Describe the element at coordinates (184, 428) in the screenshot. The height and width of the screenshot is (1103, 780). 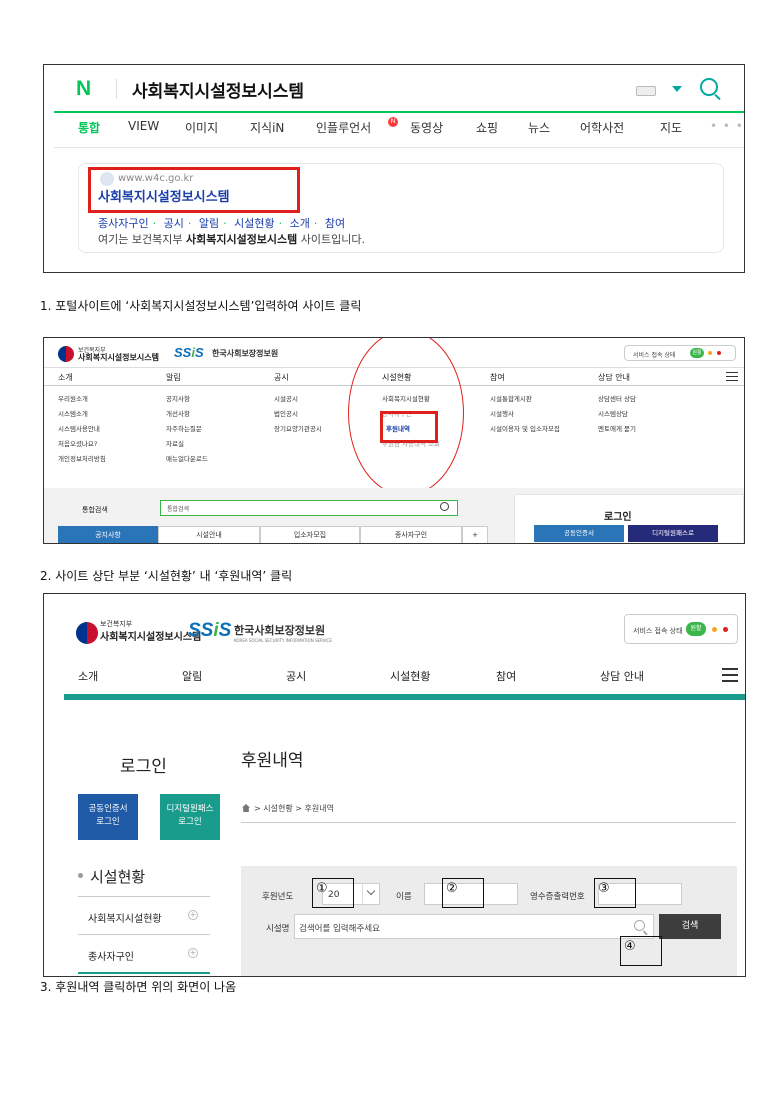
I see `submenu-item: 자주하는질문` at that location.